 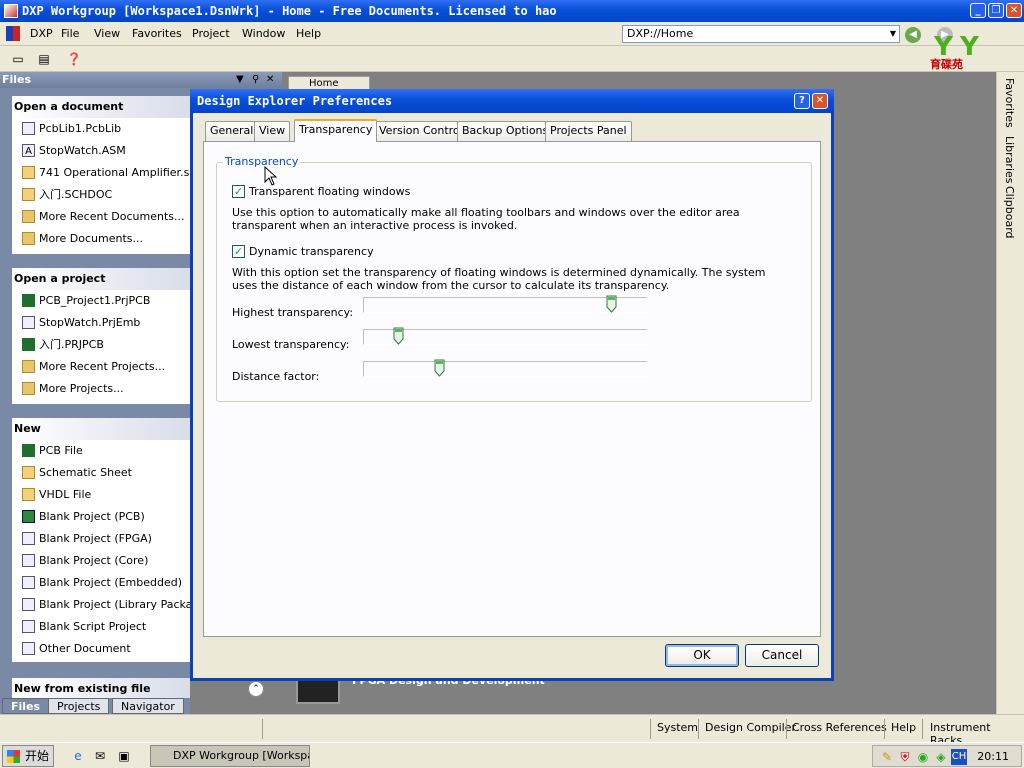 What do you see at coordinates (238, 251) in the screenshot?
I see `dynamic-transparency-checkbox: ✓` at bounding box center [238, 251].